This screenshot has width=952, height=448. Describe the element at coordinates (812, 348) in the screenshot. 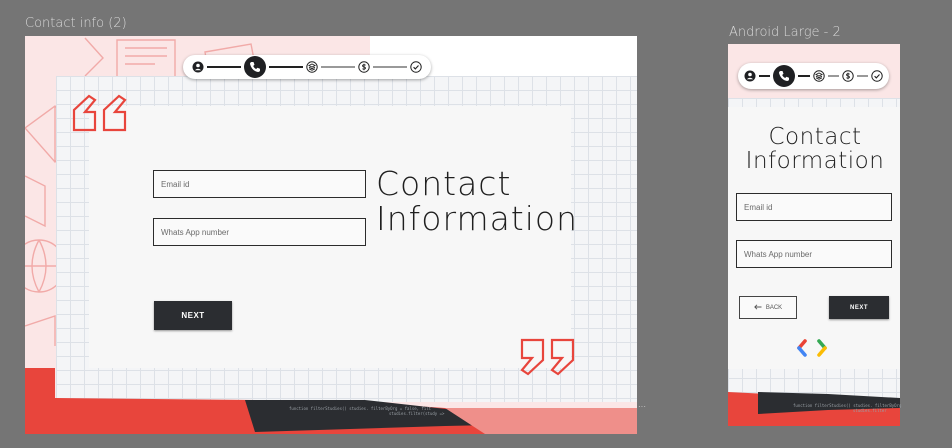

I see `code-brackets-logo-icon` at that location.